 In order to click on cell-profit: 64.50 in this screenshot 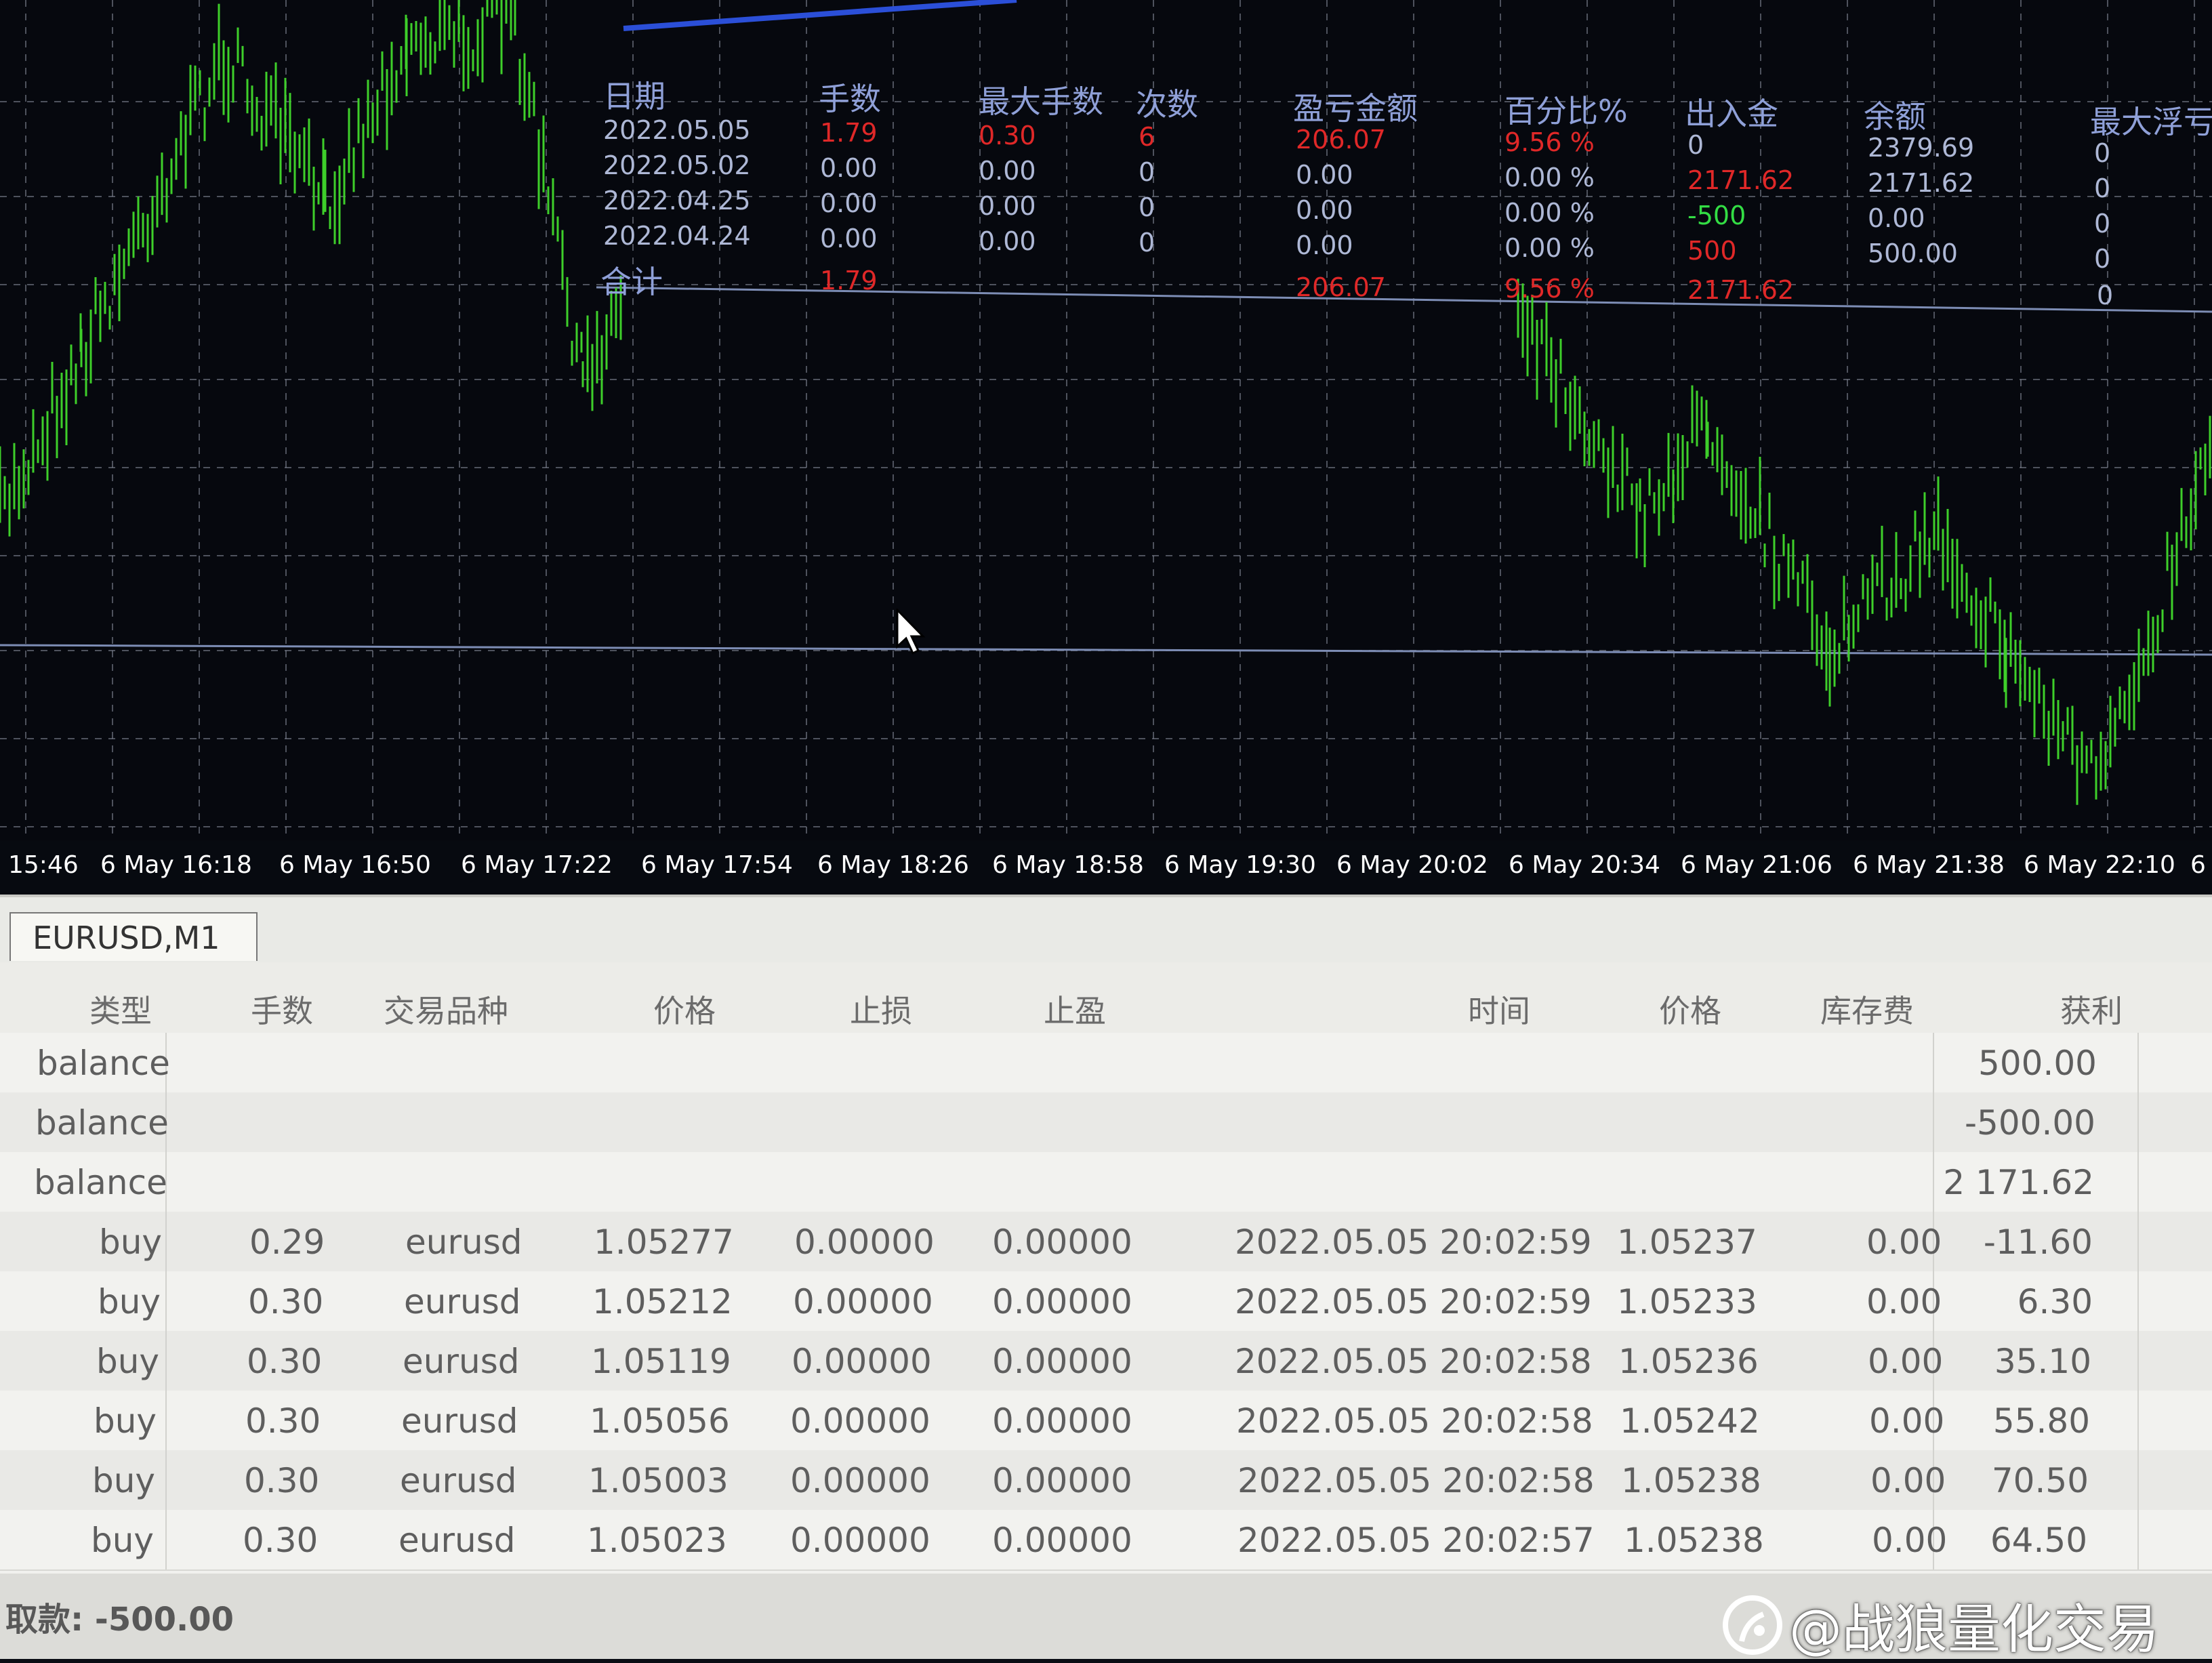, I will do `click(2039, 1540)`.